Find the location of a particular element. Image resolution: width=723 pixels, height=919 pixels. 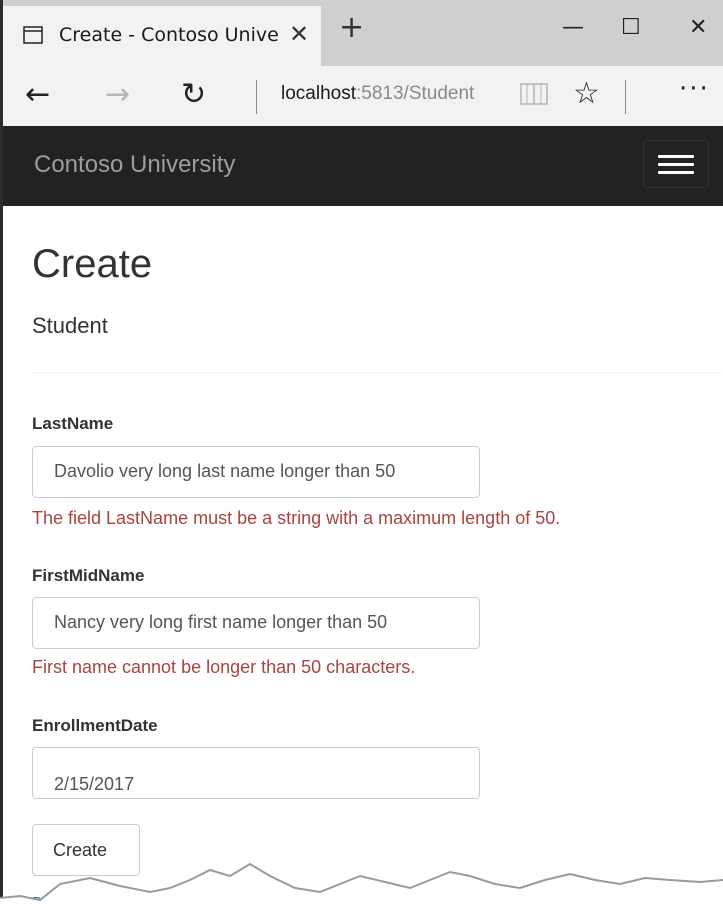

tab-create: Create - Contoso Unive ✕ is located at coordinates (162, 36).